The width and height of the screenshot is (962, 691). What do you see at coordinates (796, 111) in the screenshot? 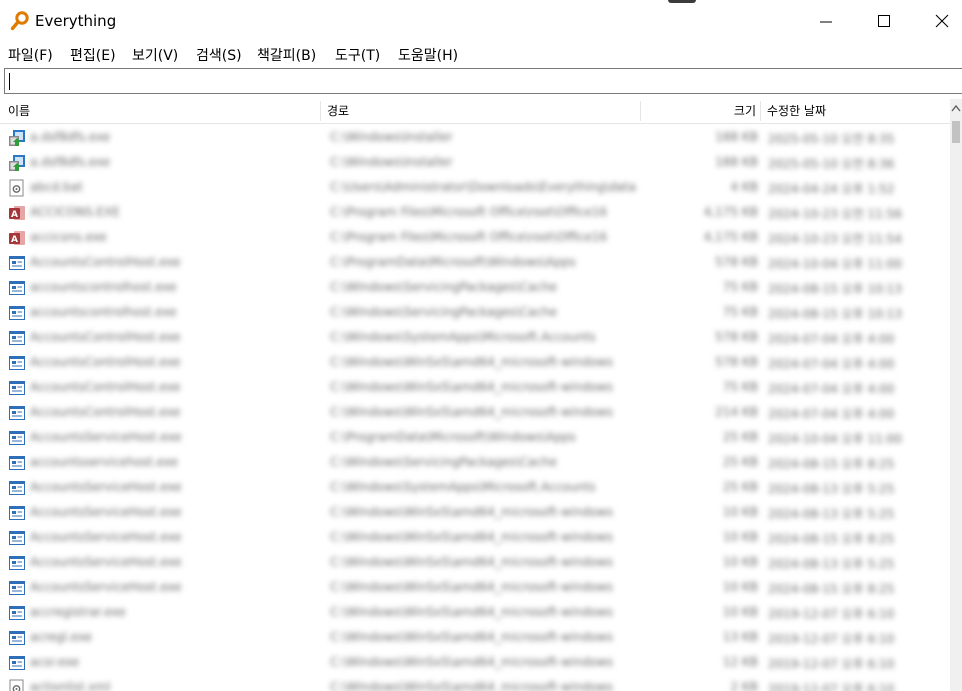
I see `column-date-header: 수정한 날짜` at bounding box center [796, 111].